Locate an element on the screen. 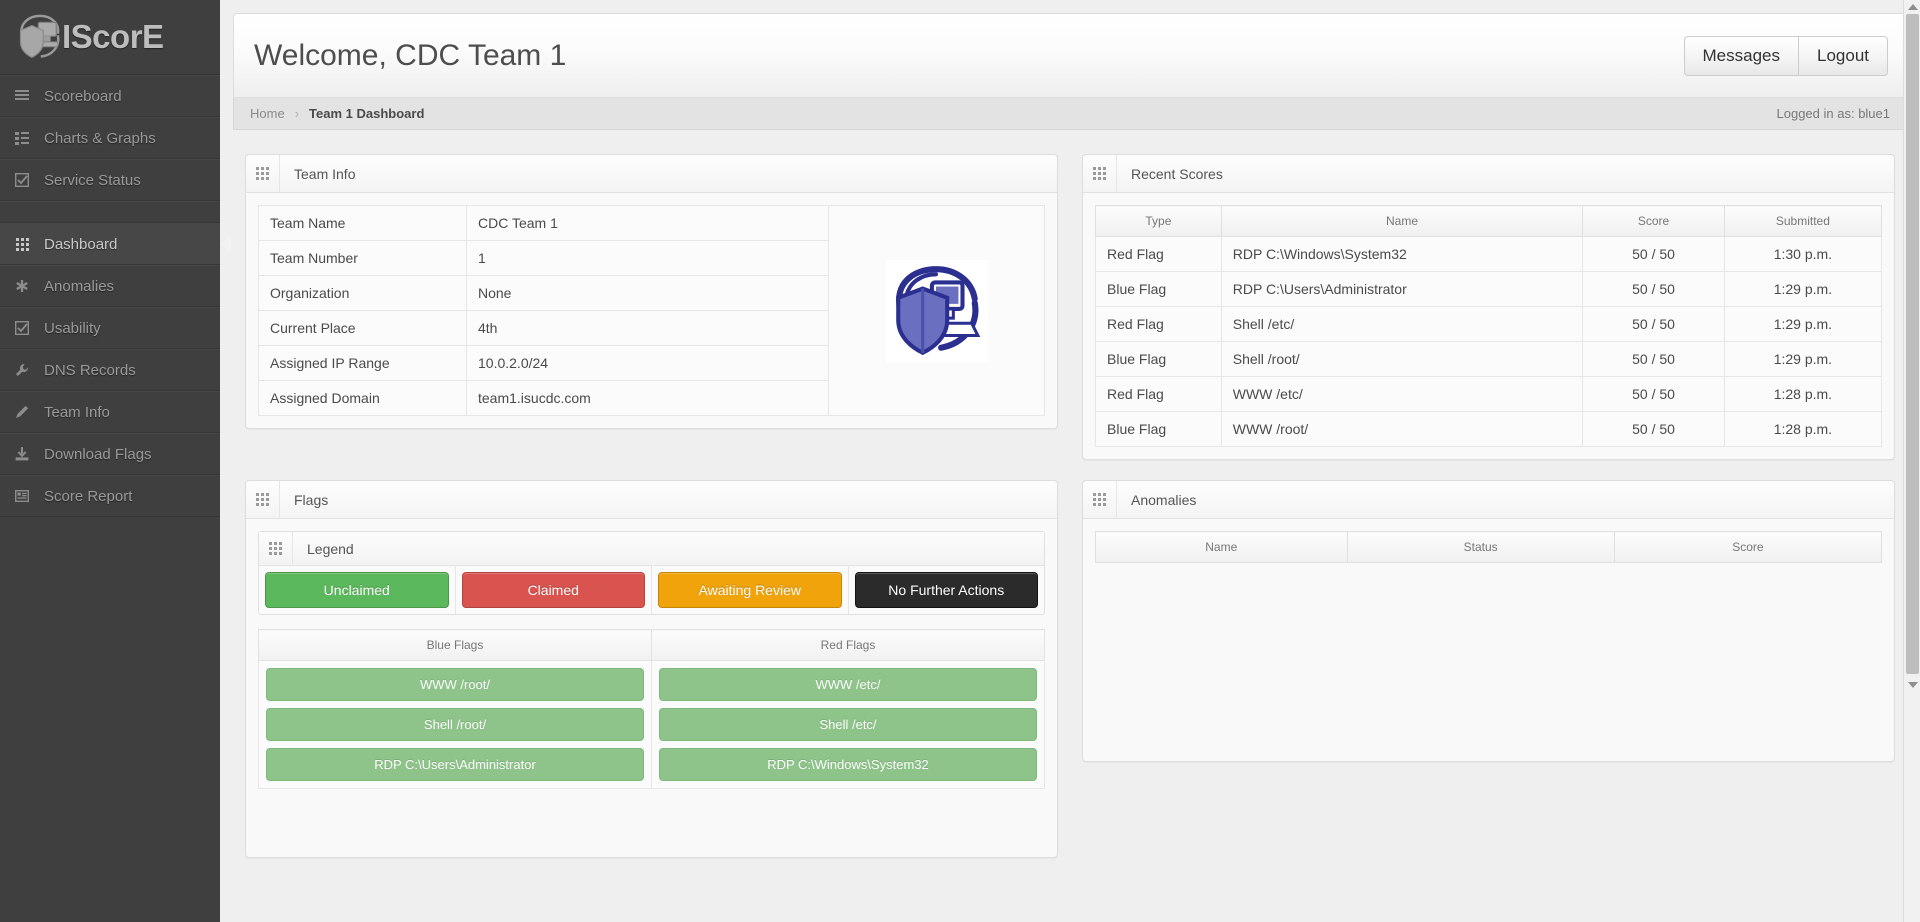  cell-submitted: 1:29 p.m. is located at coordinates (1803, 324).